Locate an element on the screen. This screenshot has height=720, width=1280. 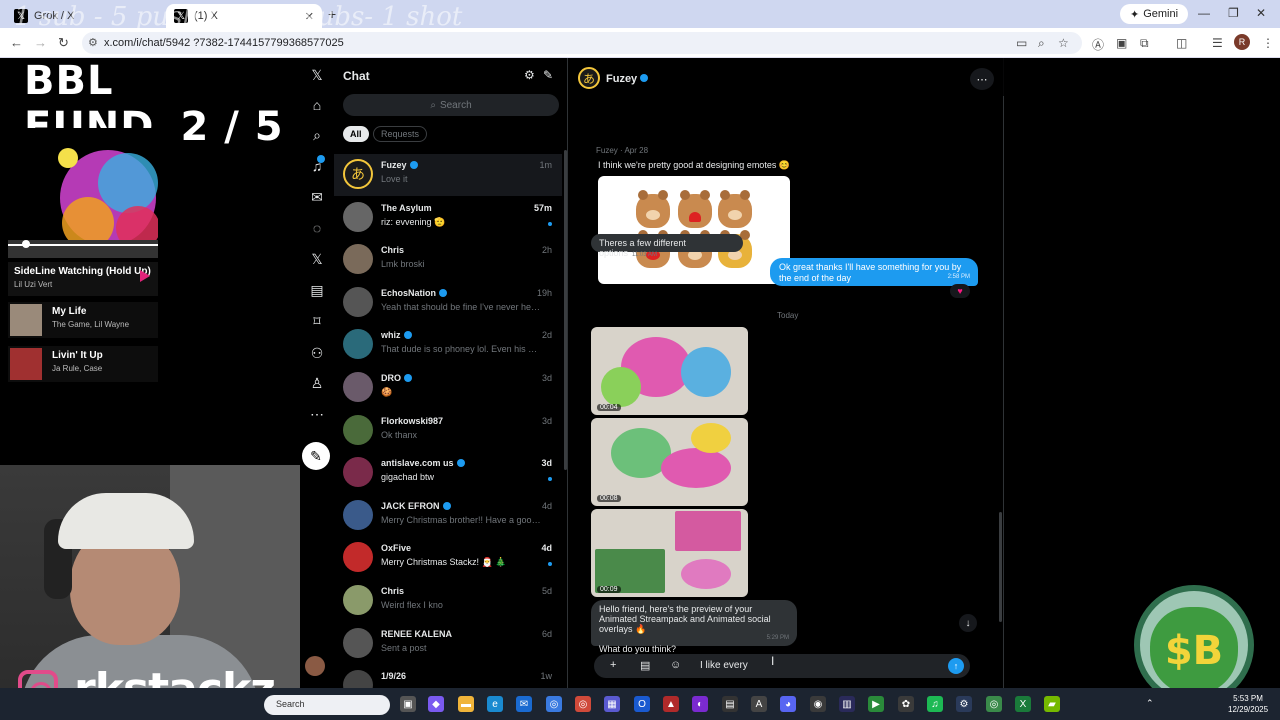
minimize-icon: — is located at coordinates (1204, 13).